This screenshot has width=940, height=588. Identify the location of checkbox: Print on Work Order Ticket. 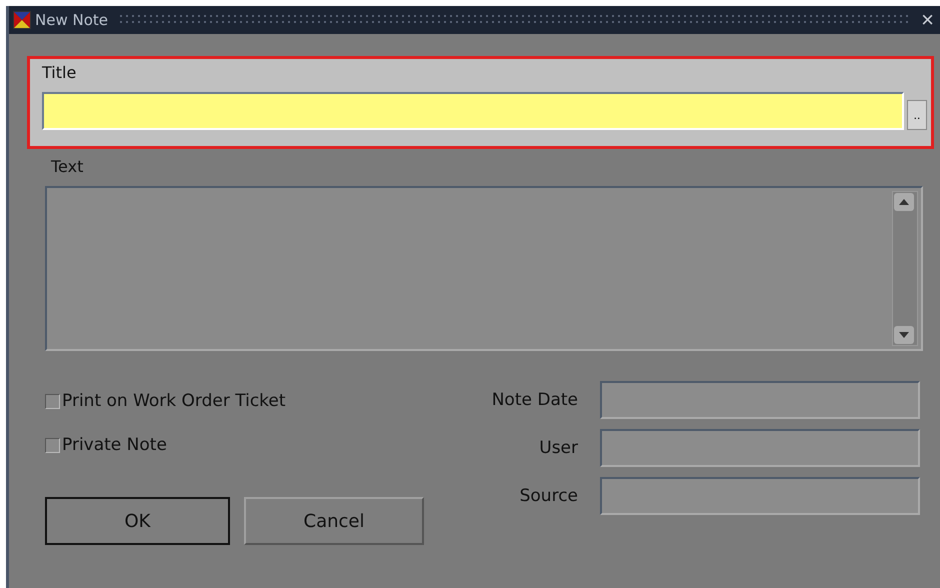
(261, 401).